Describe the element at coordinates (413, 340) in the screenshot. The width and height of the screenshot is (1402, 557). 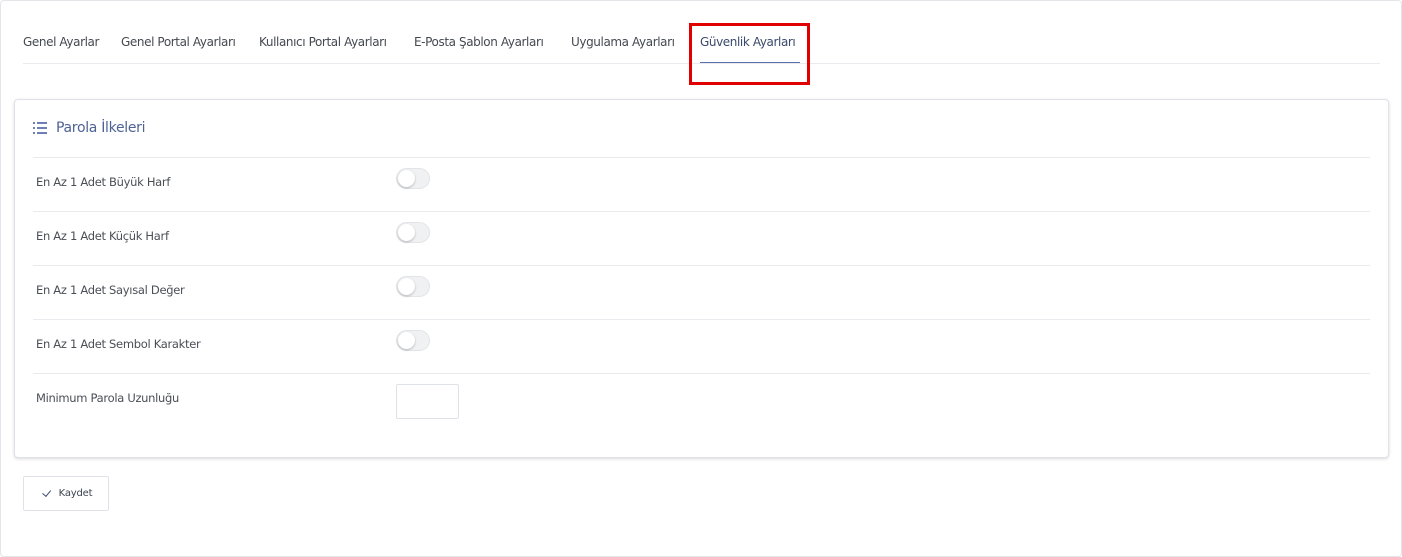
I see `symbol-toggle` at that location.